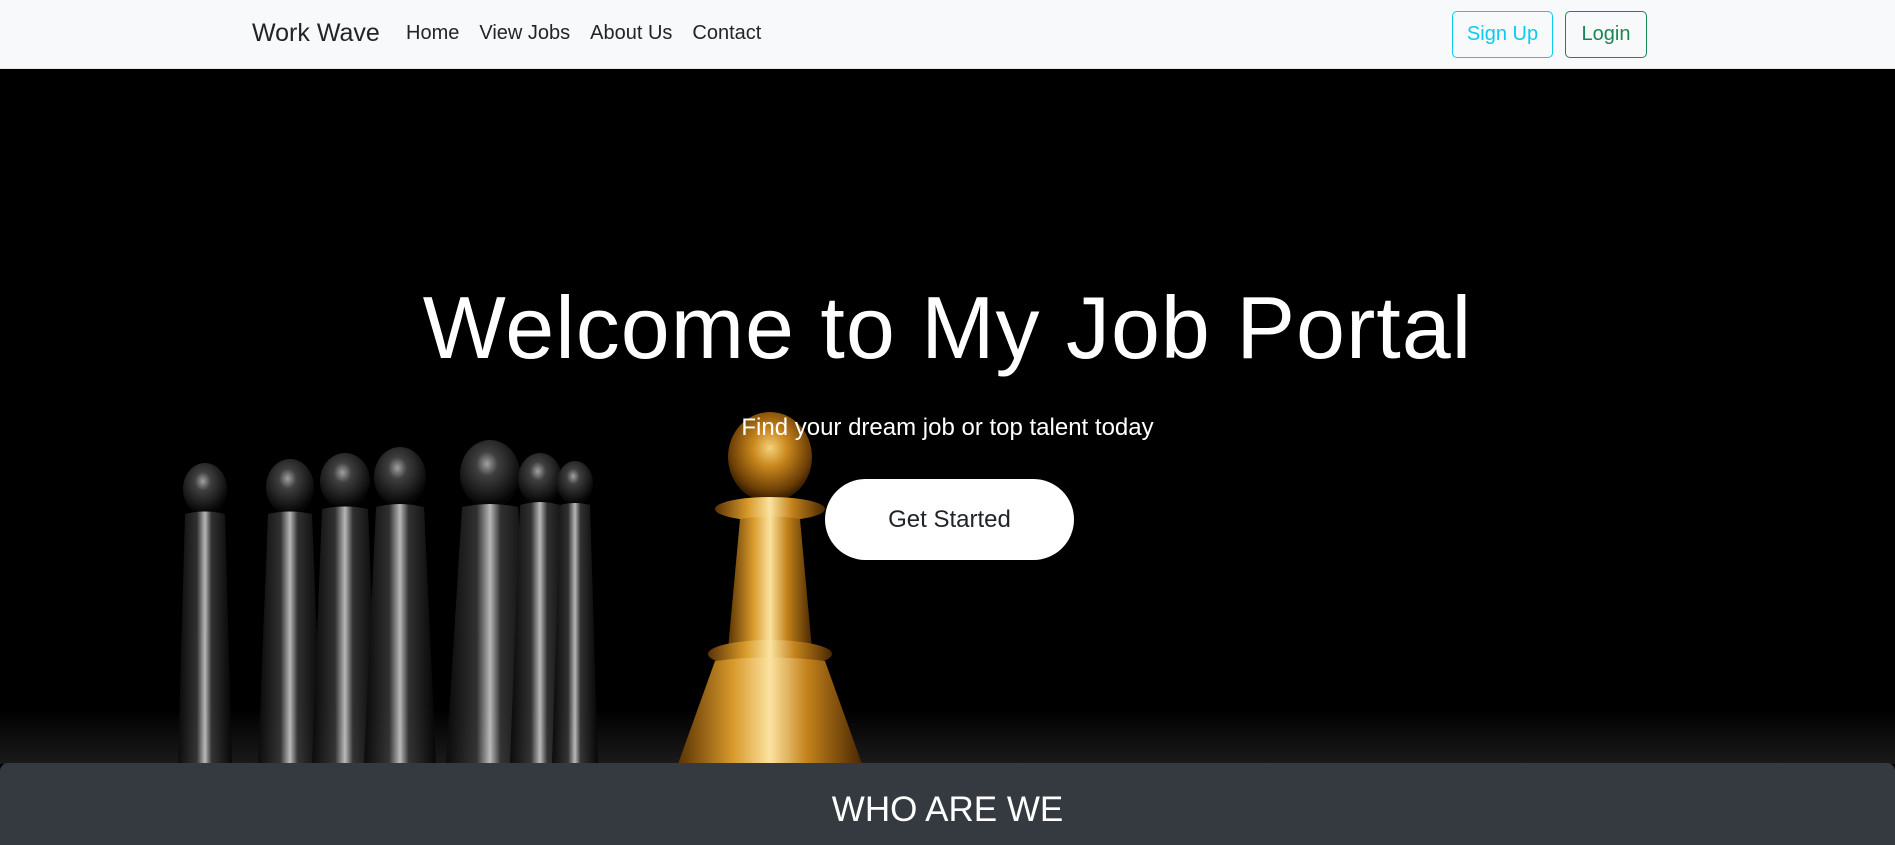 The height and width of the screenshot is (845, 1895). I want to click on nav-link-home: Home, so click(432, 33).